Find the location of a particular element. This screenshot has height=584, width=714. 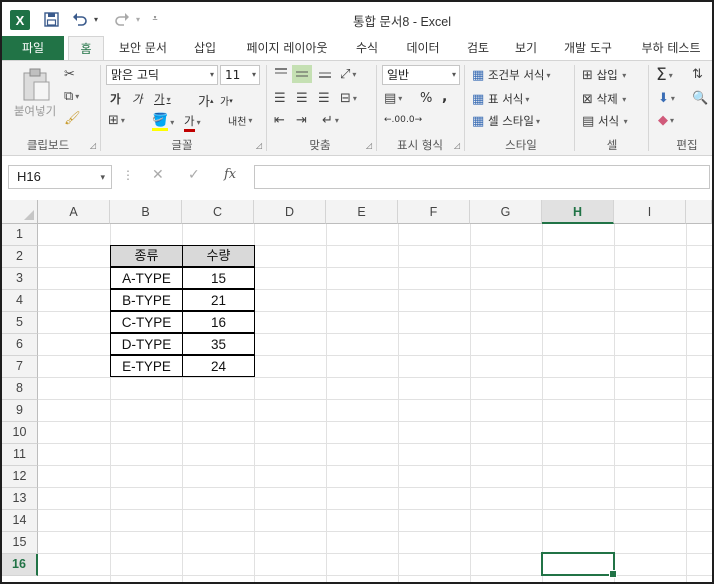

column-header-e: E is located at coordinates (362, 212).